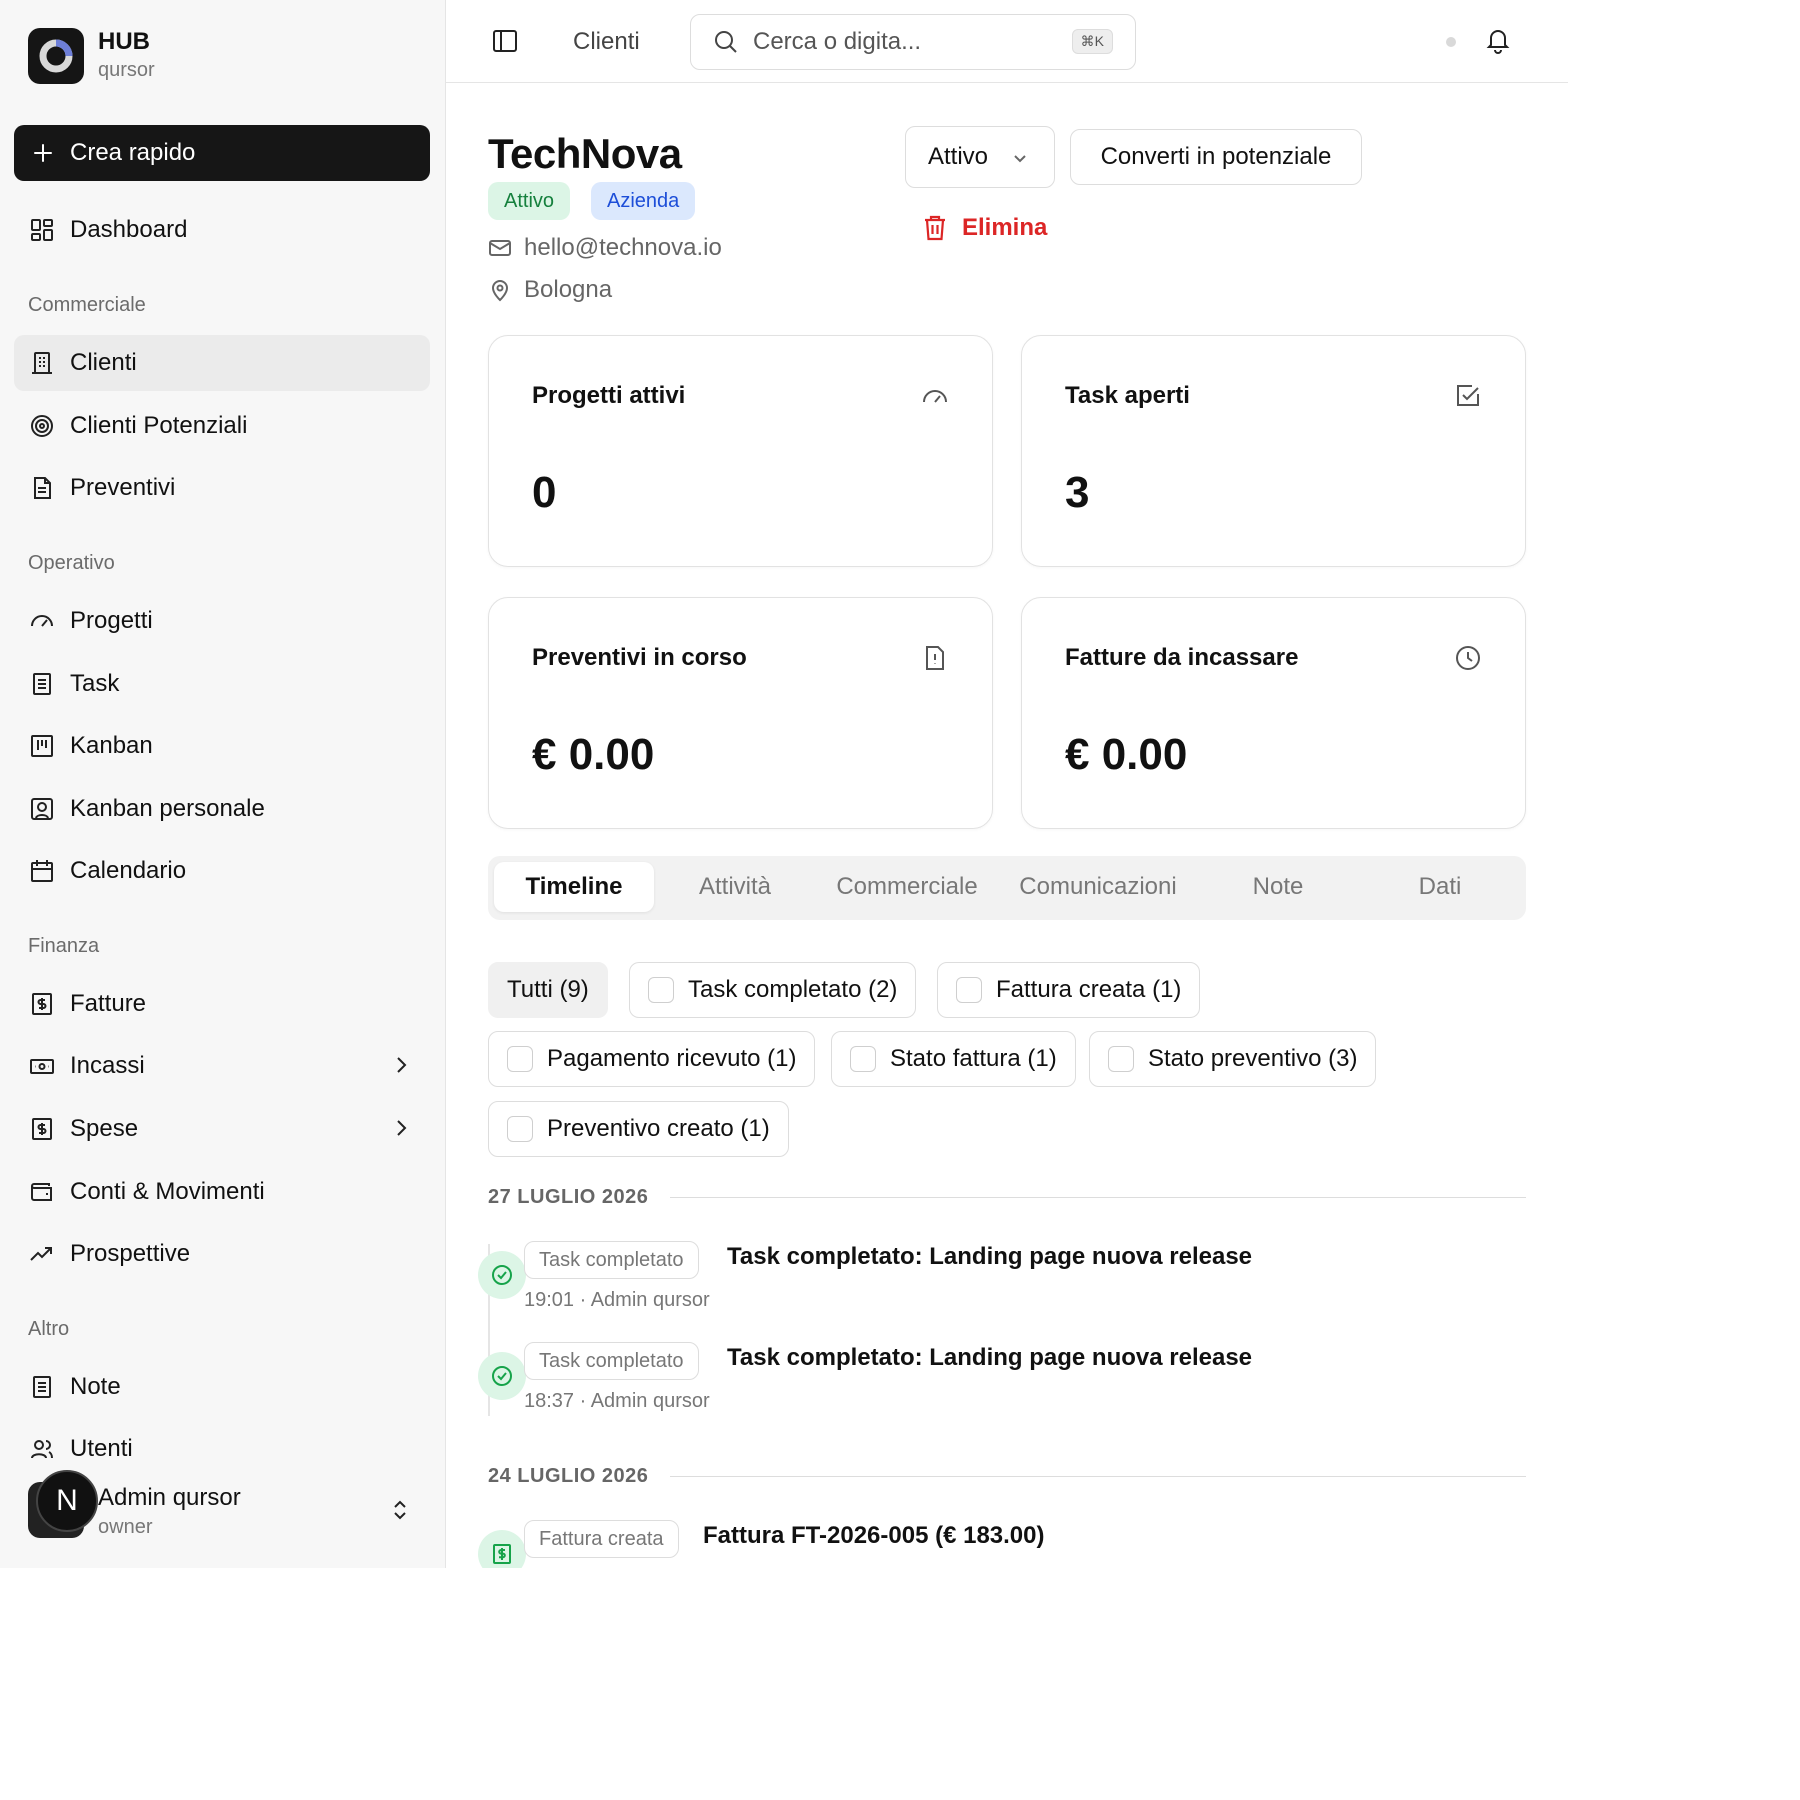  I want to click on sidebar-item-calendario: Calendario, so click(222, 871).